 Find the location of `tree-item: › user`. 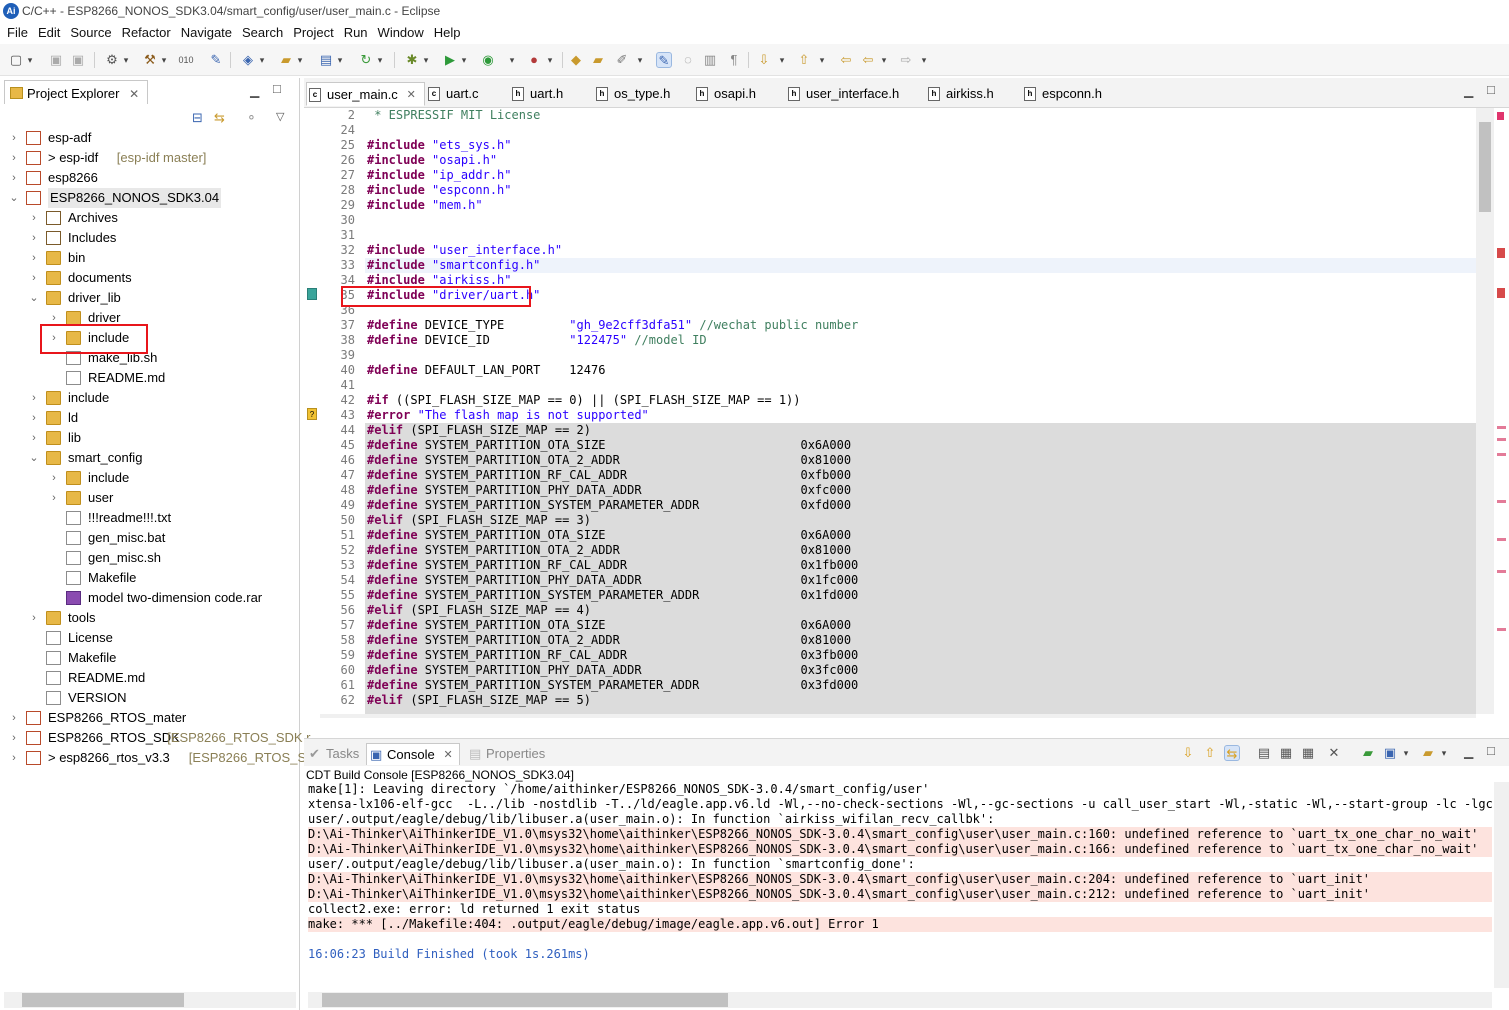

tree-item: › user is located at coordinates (149, 498).